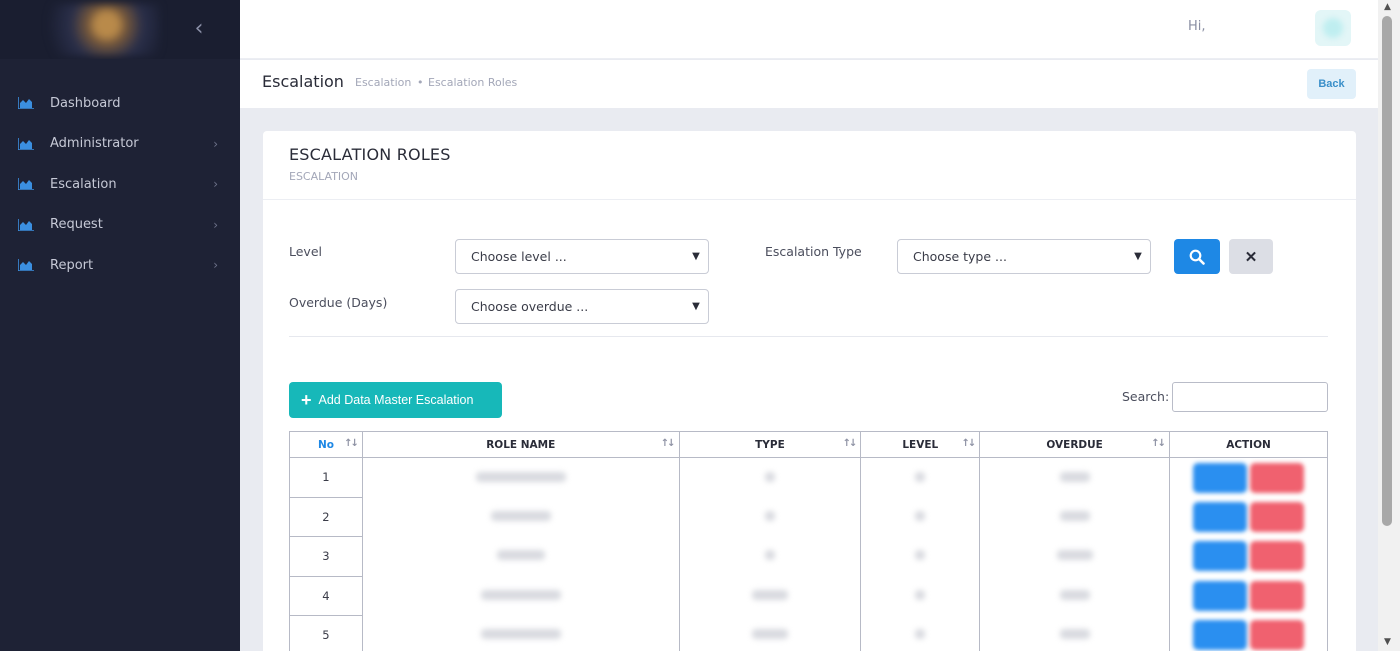  I want to click on level-select: Choose level ... ▼, so click(582, 256).